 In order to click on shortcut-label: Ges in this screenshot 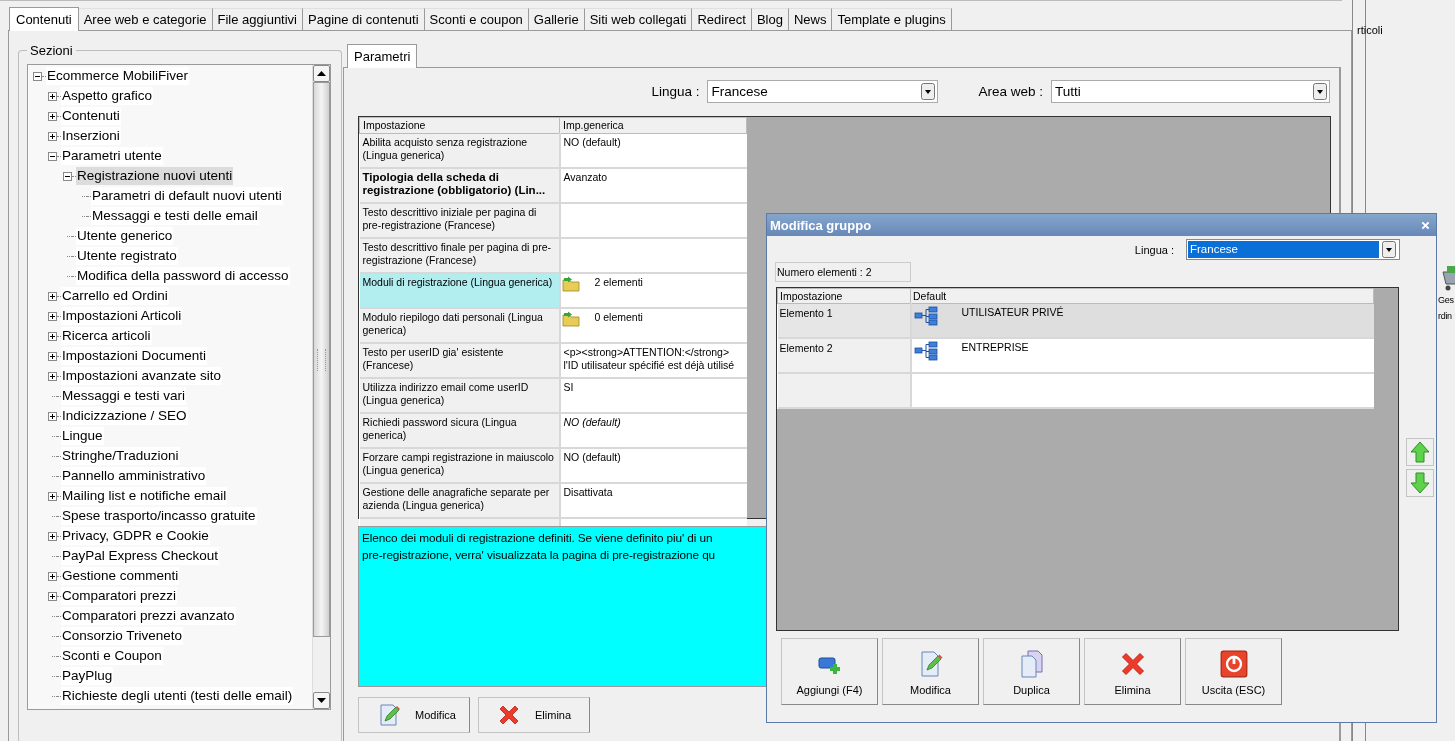, I will do `click(1446, 300)`.